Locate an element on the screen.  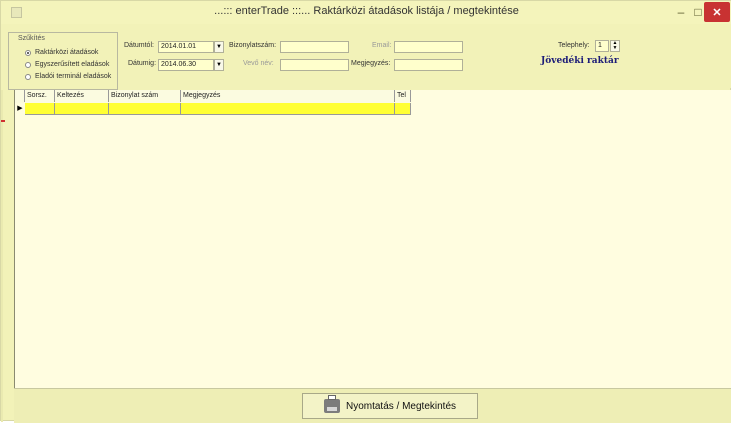
filter-group-label: Szűkítés is located at coordinates (31, 38).